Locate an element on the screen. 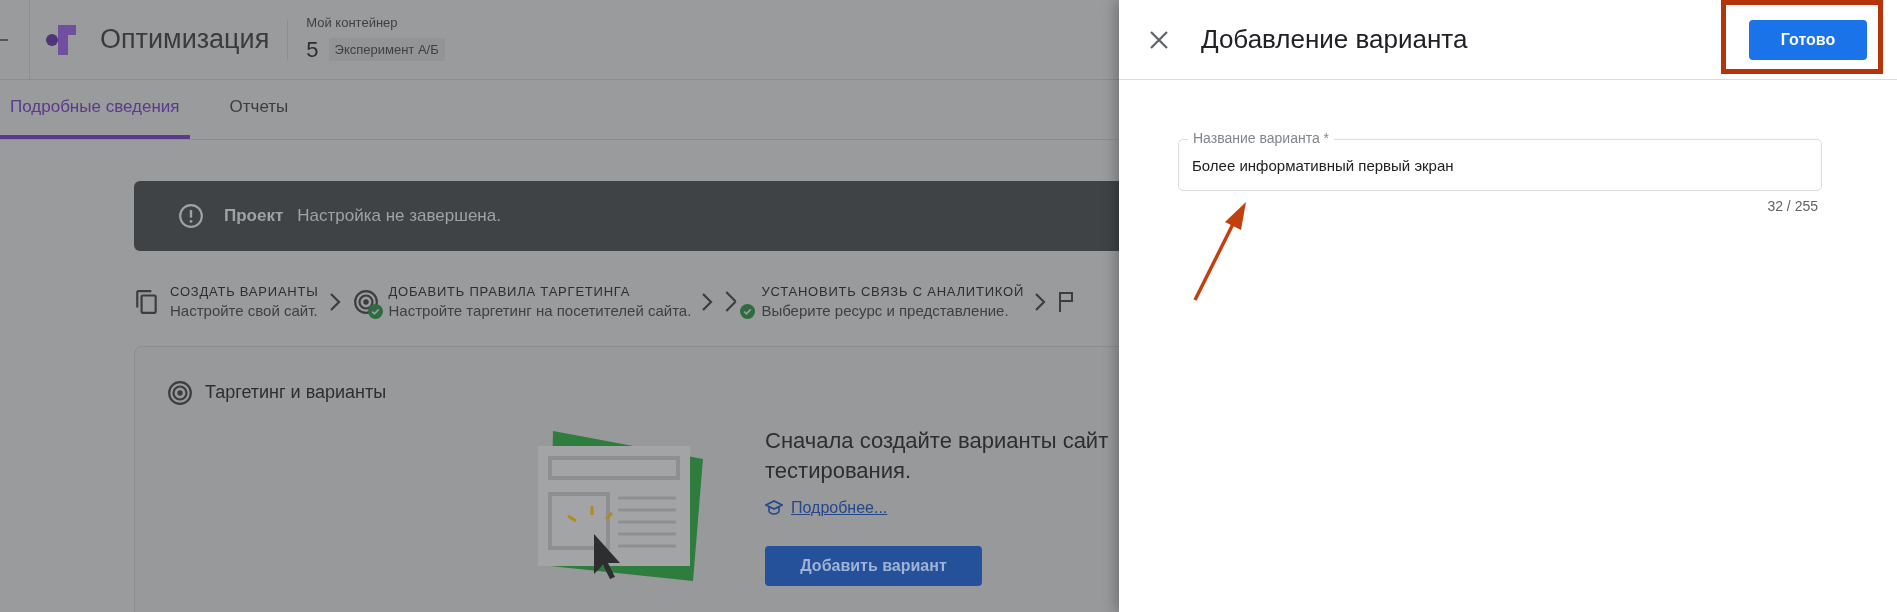 The height and width of the screenshot is (612, 1897). banner-title: Проект is located at coordinates (254, 216).